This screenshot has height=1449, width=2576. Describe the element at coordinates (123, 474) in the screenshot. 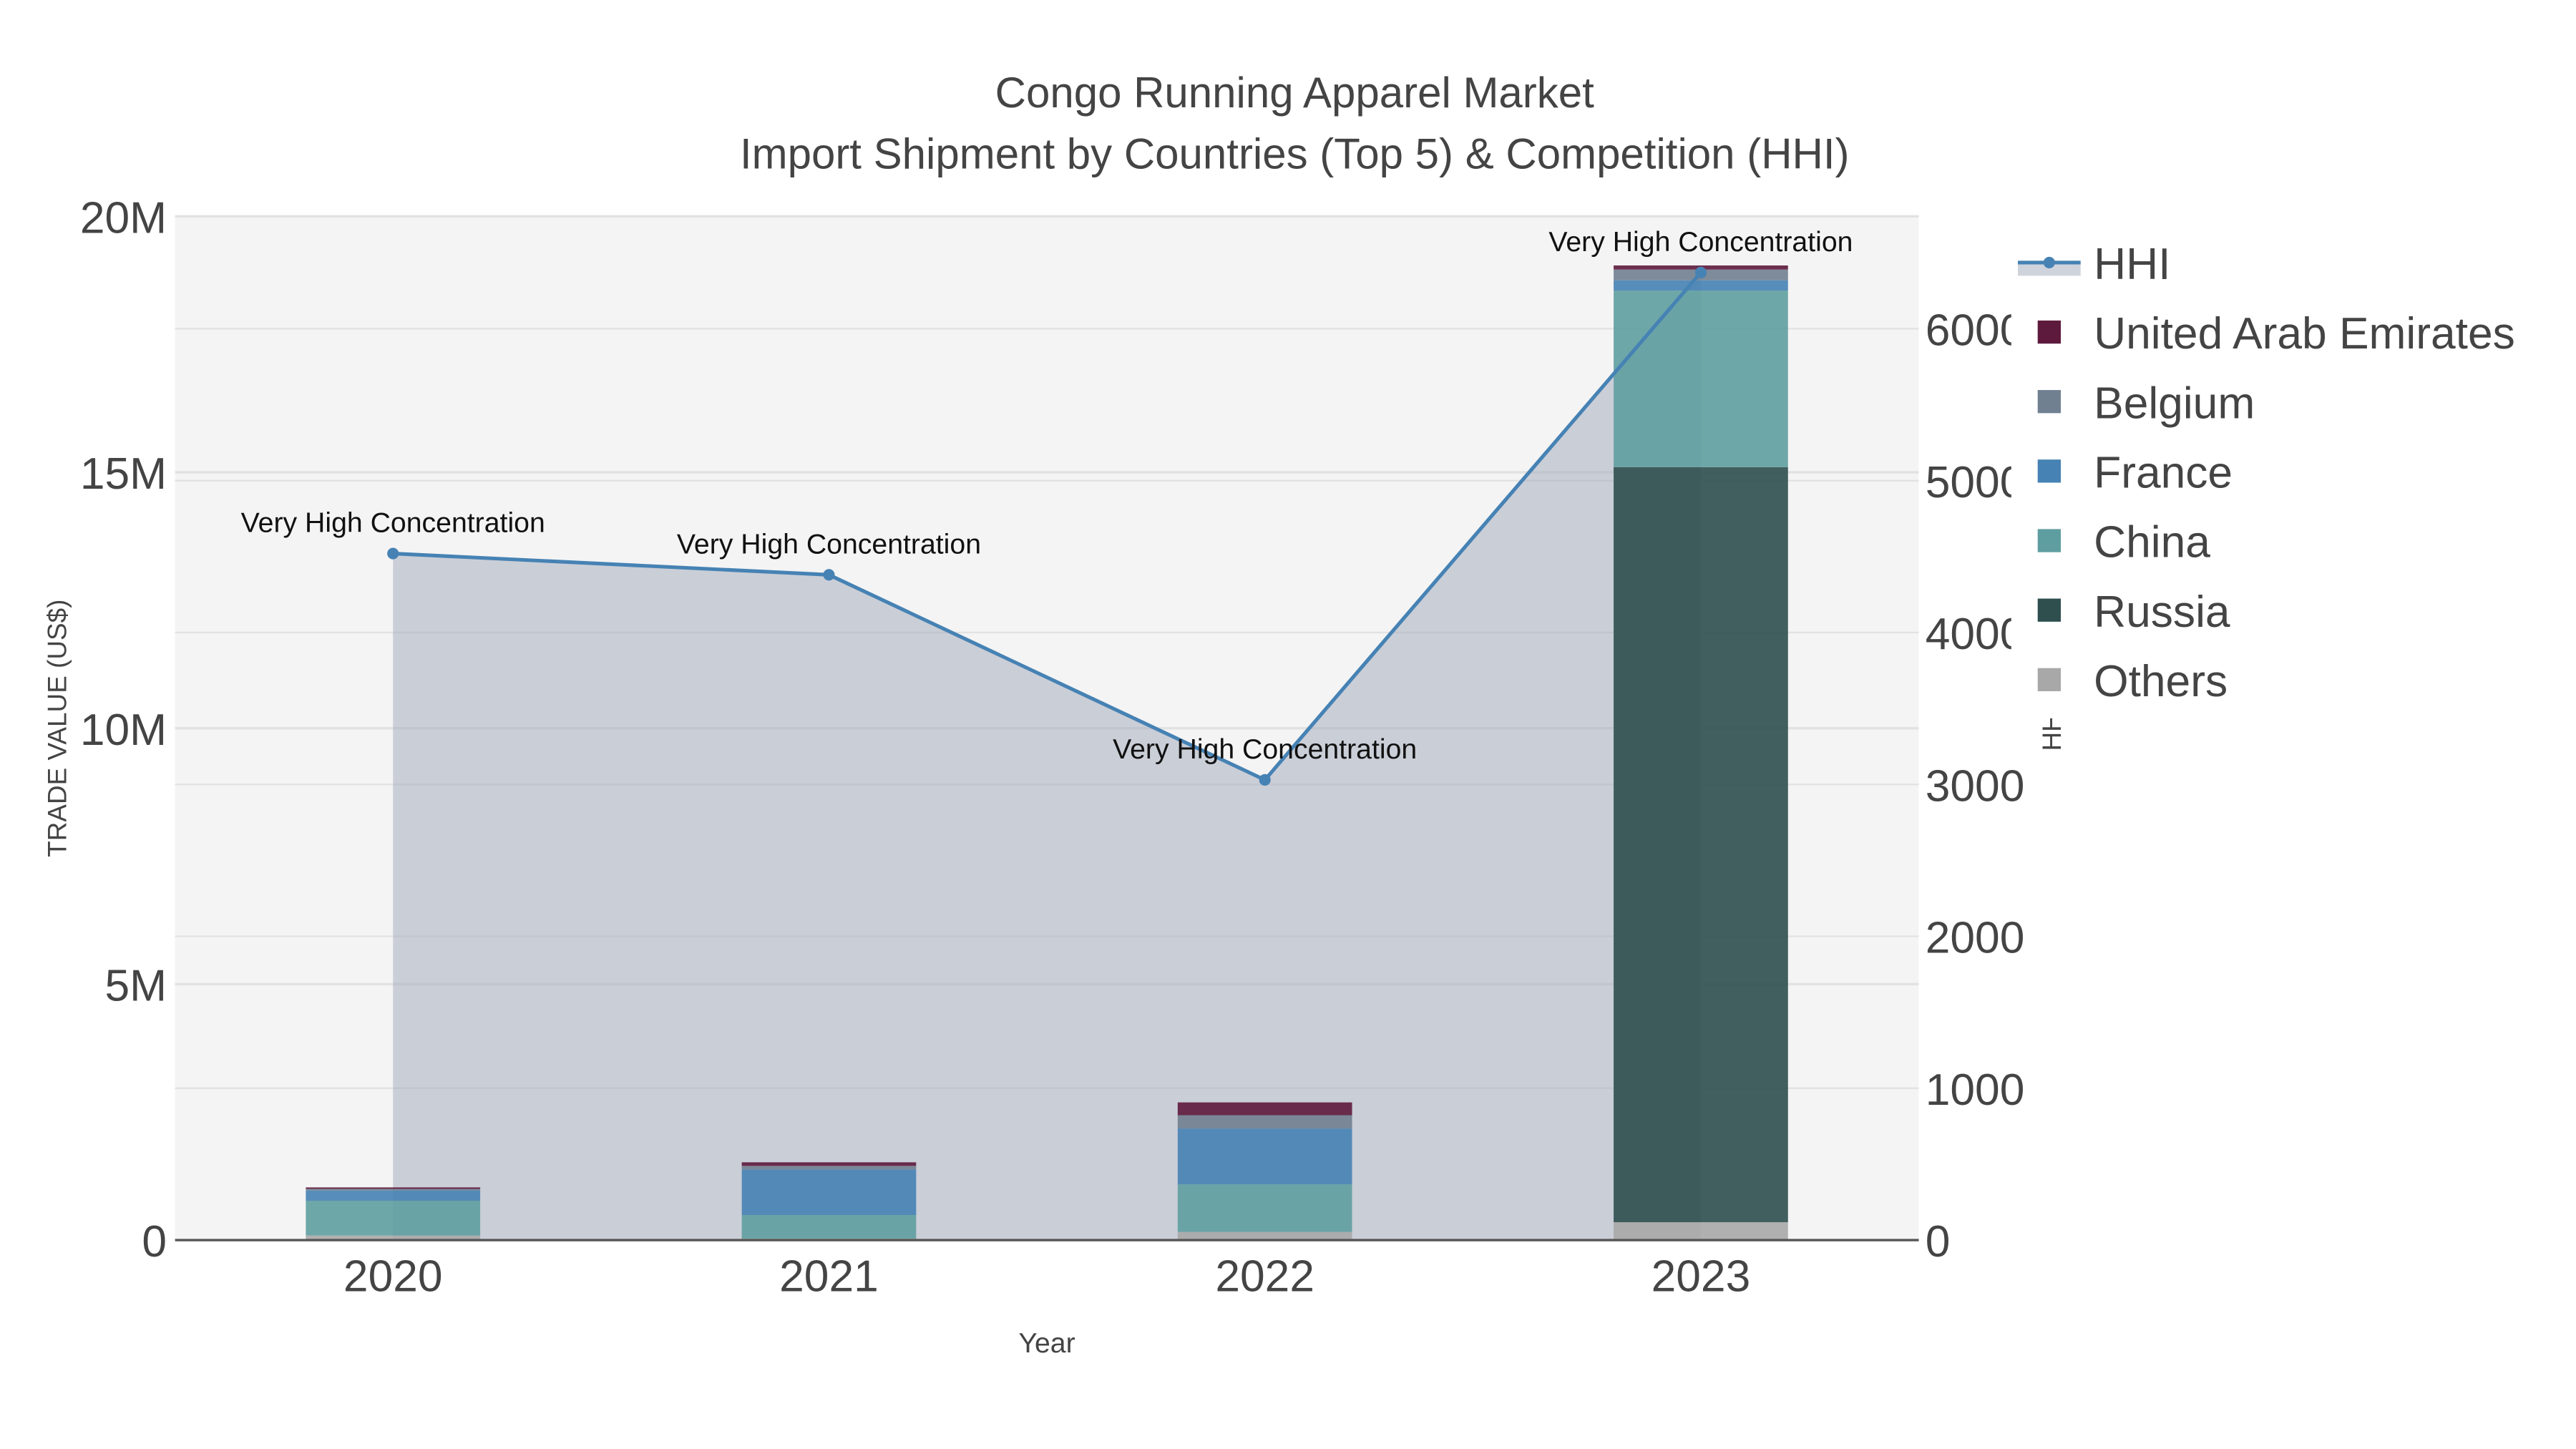

I see `y-tick-label: 15M` at that location.